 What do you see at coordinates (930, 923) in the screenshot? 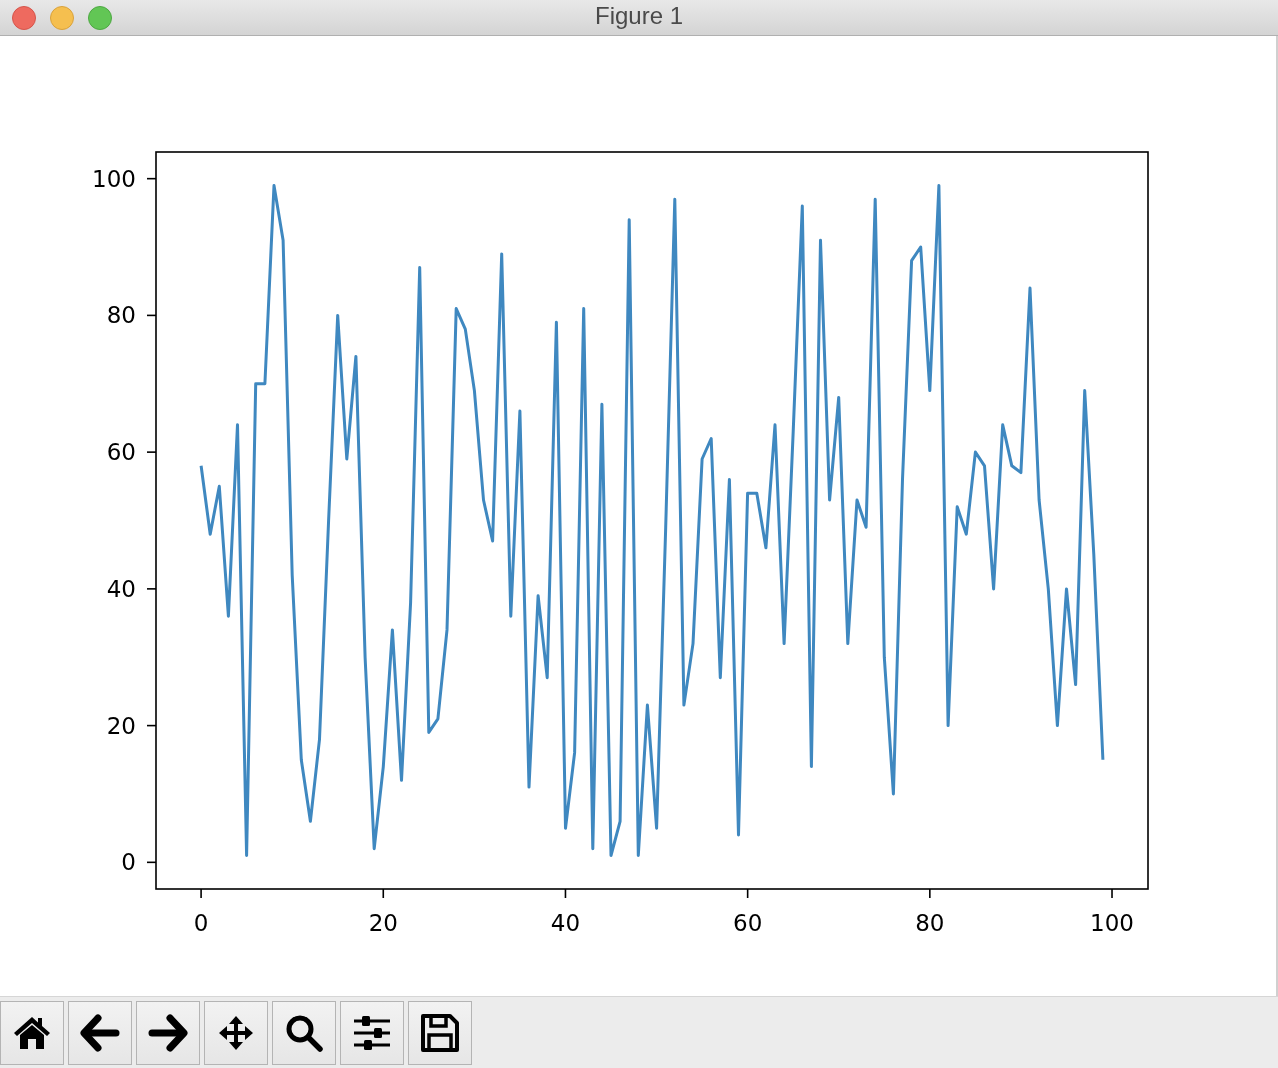
I see `x-tick-label: 80` at bounding box center [930, 923].